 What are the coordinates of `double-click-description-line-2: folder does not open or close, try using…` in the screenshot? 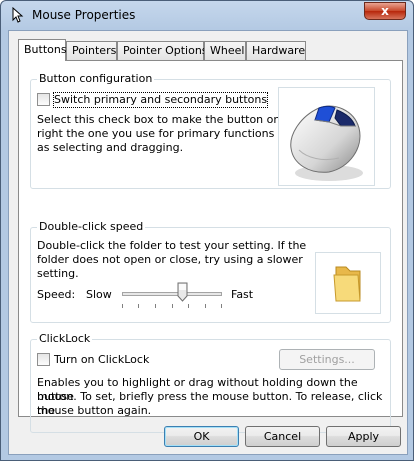 It's located at (170, 259).